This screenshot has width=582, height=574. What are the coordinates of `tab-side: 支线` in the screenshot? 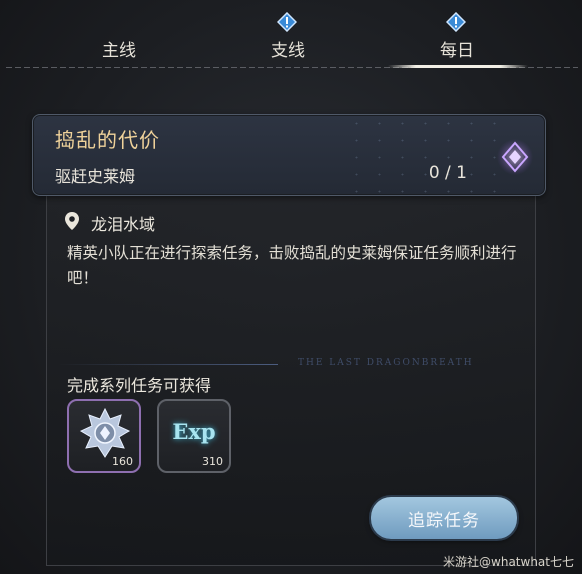 It's located at (288, 36).